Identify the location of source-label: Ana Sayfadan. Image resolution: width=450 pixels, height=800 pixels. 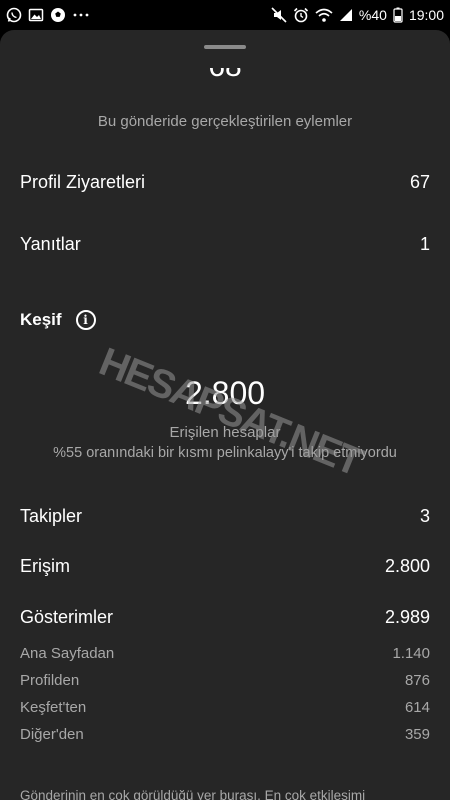
(67, 653).